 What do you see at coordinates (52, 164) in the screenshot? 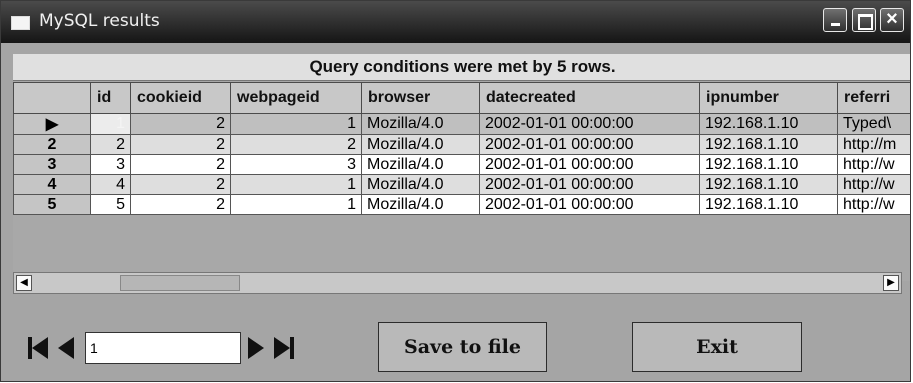
I see `row-marker: 3` at bounding box center [52, 164].